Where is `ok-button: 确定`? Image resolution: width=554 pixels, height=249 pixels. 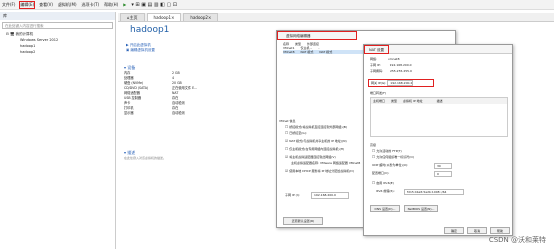 ok-button: 确定 is located at coordinates (454, 230).